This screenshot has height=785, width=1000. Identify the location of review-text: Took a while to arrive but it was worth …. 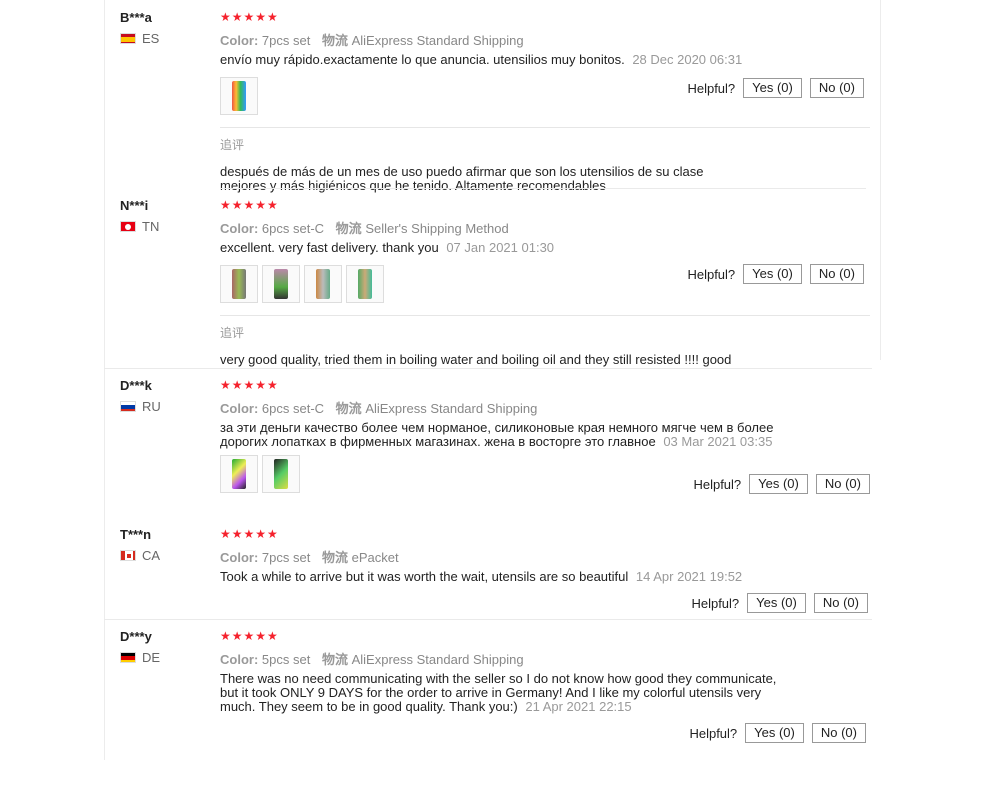
(424, 576).